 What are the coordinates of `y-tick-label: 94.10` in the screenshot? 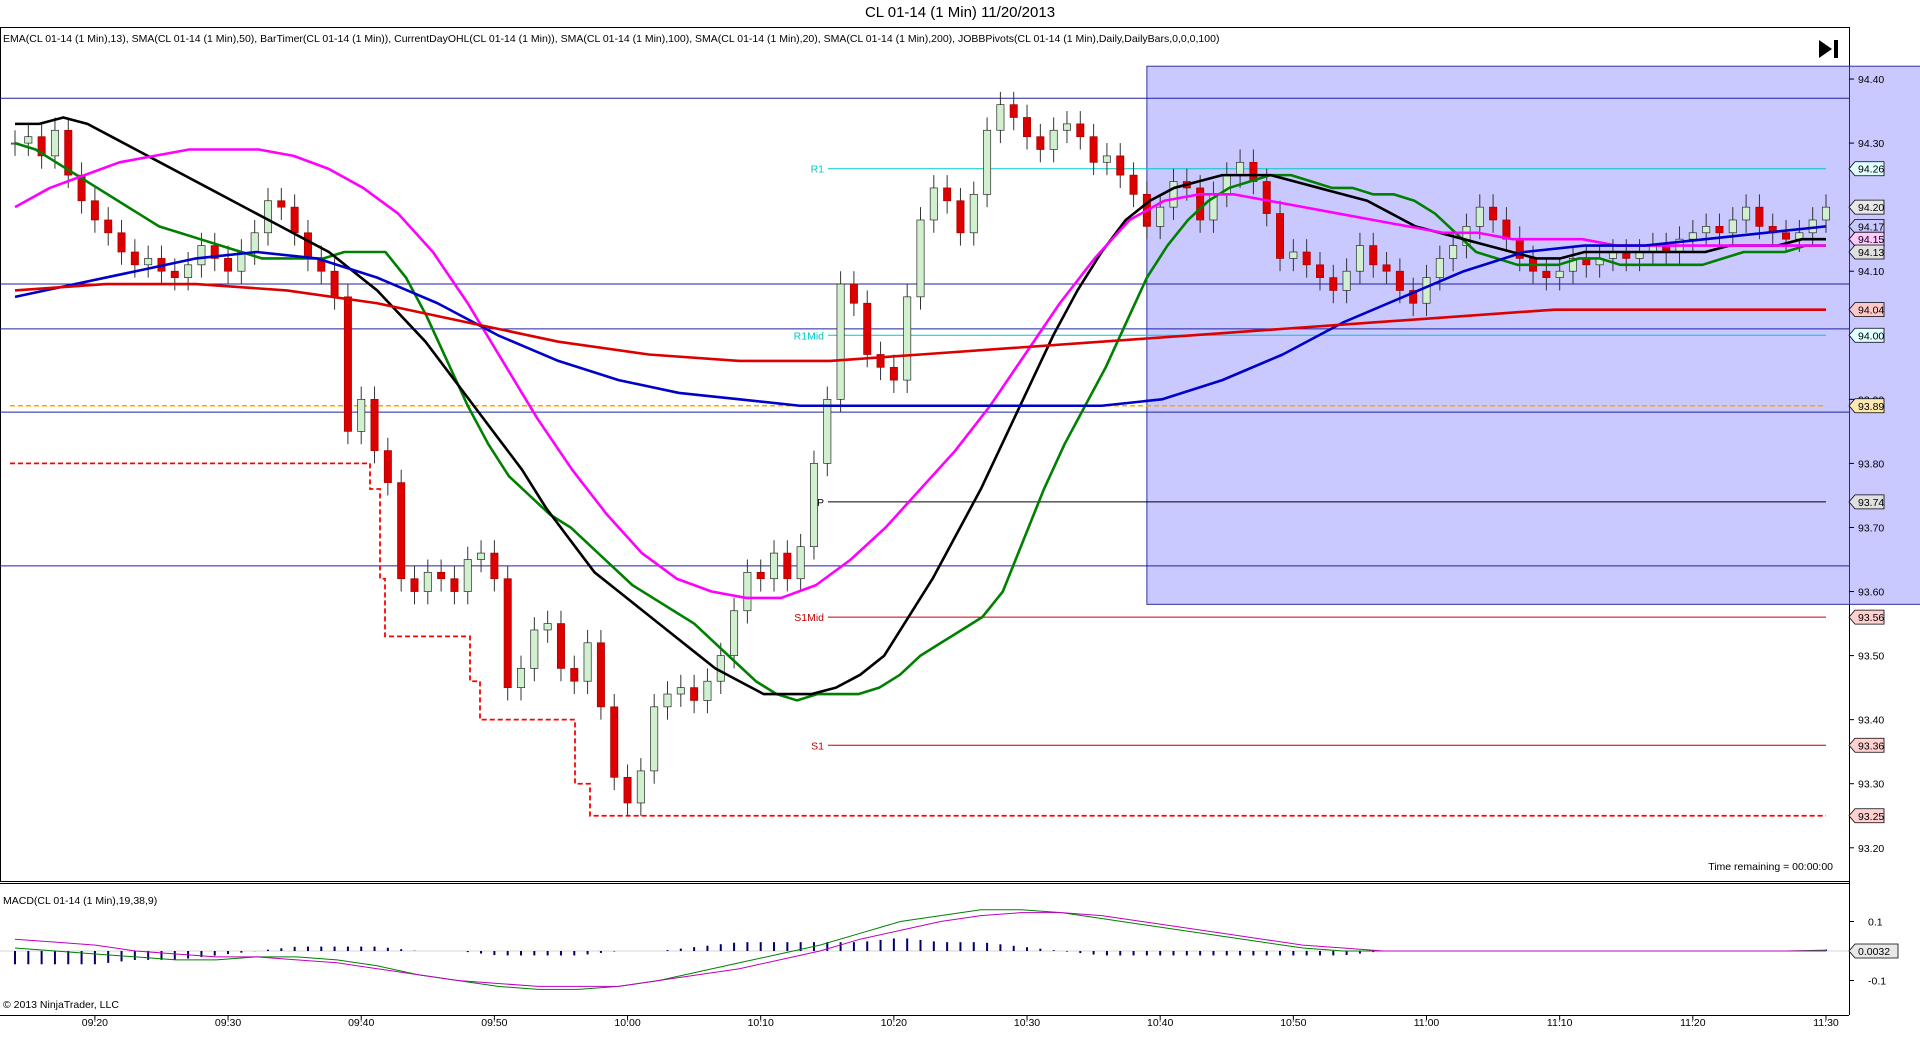 It's located at (1871, 272).